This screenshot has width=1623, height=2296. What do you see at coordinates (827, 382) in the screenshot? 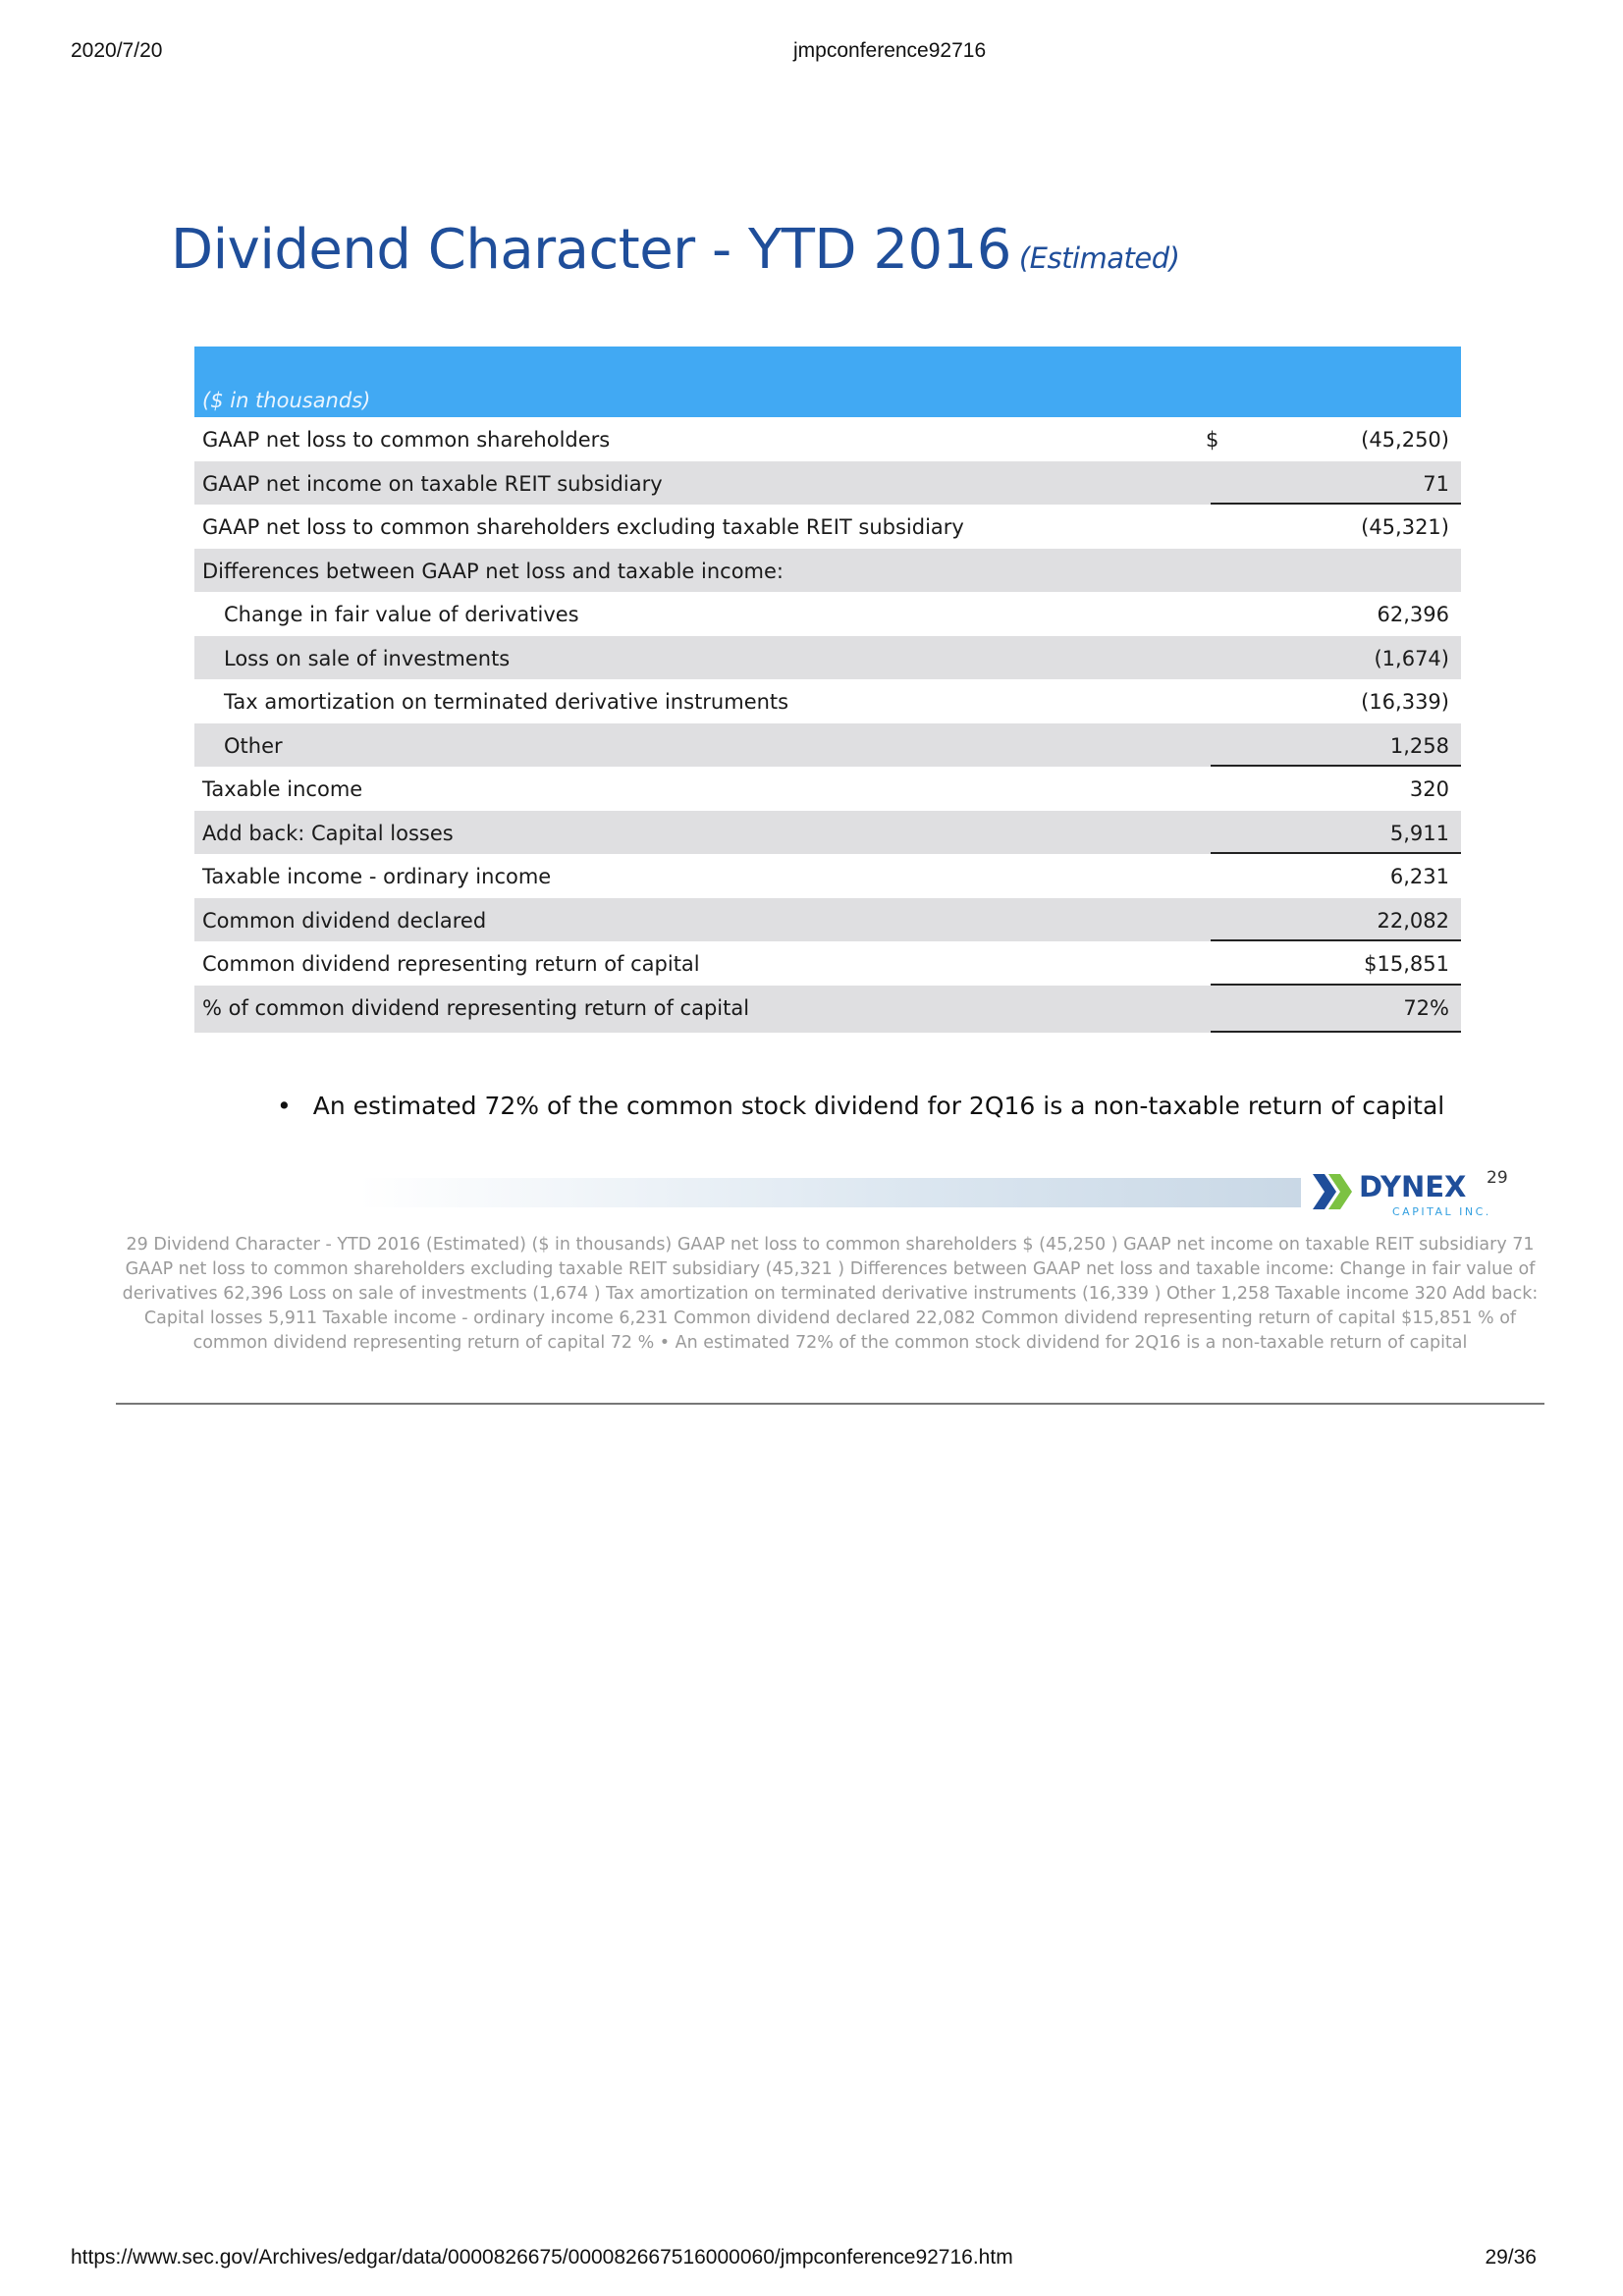
I see `table-header: ($ in thousands)` at bounding box center [827, 382].